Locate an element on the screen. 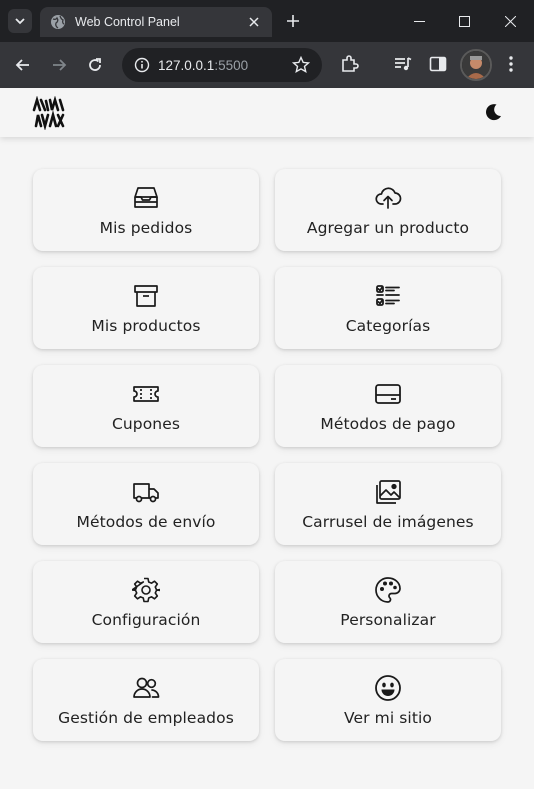 This screenshot has width=534, height=789. smiley-icon is located at coordinates (388, 688).